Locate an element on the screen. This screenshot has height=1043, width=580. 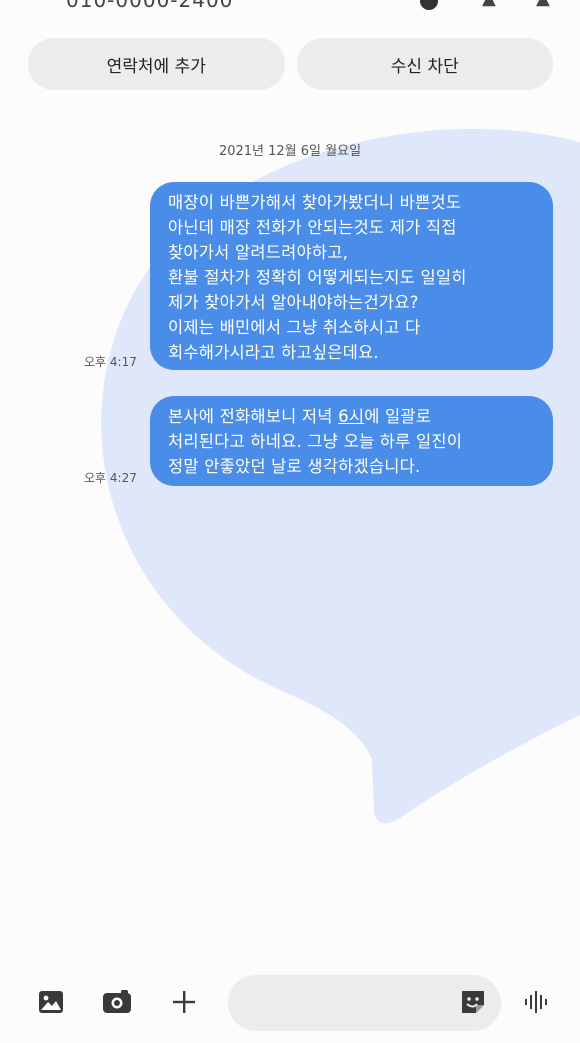
message-time: 오후 4:27 is located at coordinates (110, 478).